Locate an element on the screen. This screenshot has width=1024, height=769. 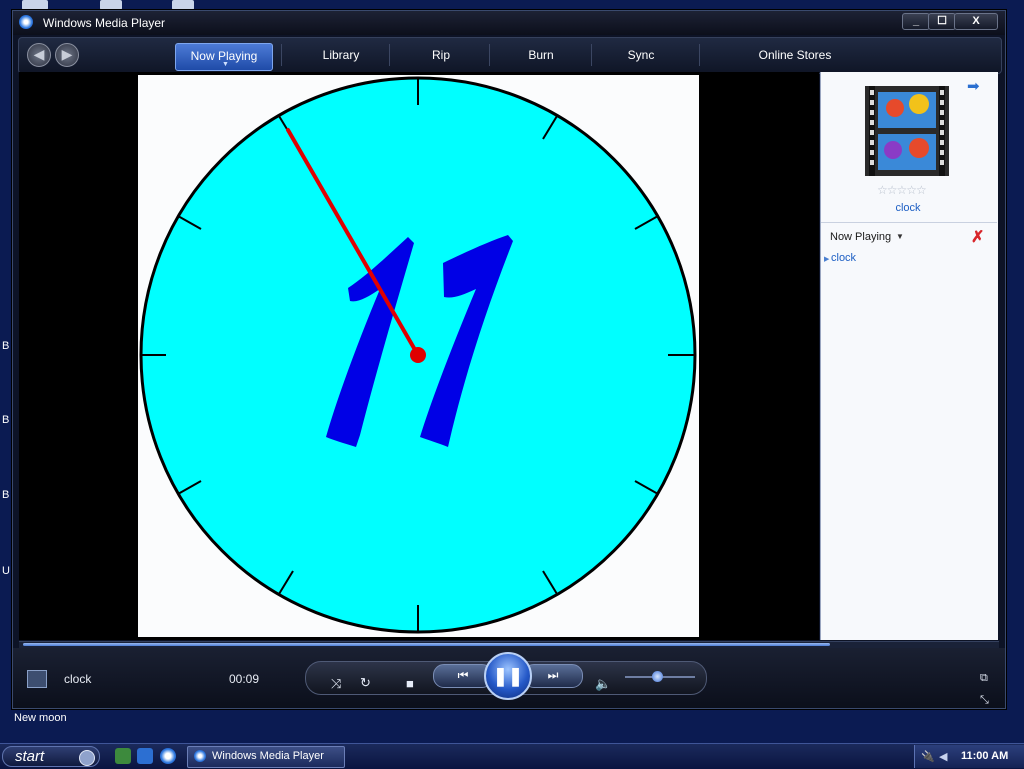
play-indicator-icon: ▶ is located at coordinates (827, 259).